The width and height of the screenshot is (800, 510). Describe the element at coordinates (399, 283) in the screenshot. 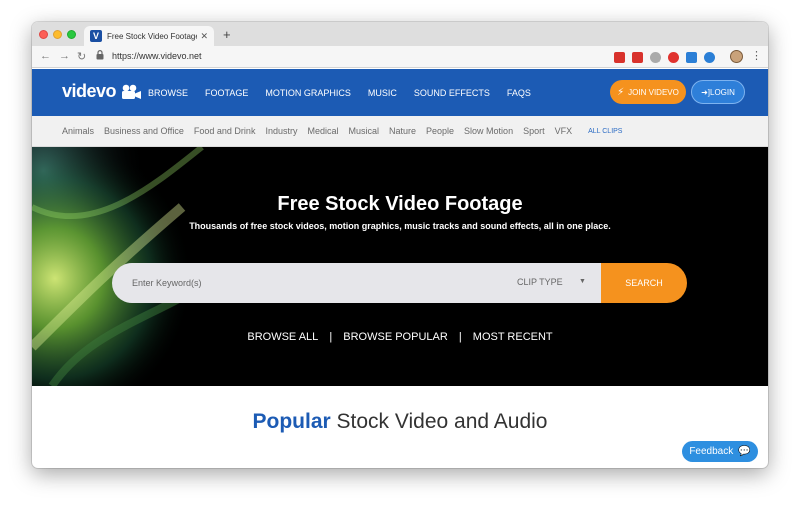

I see `search-bar: CLIP TYPE ▼ SEARCH` at that location.